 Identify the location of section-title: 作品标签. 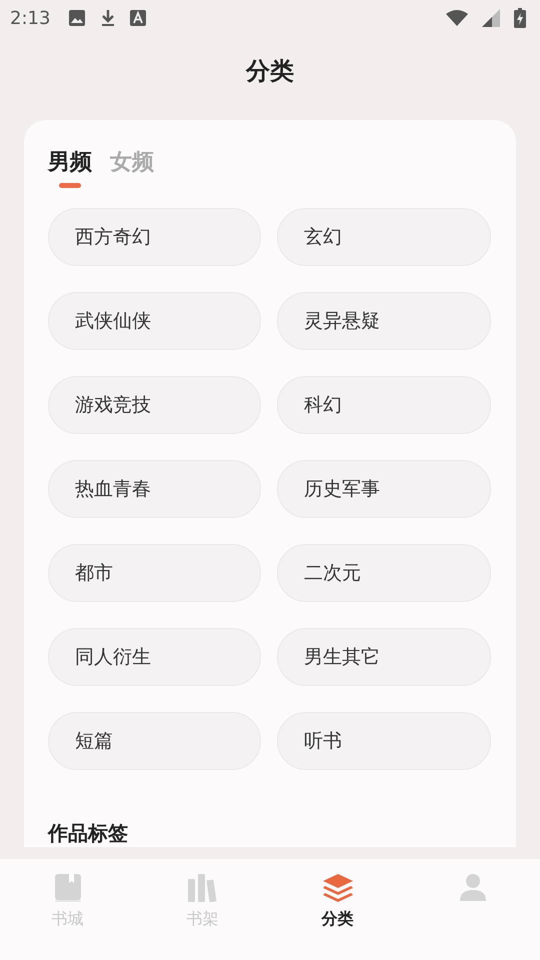
(88, 833).